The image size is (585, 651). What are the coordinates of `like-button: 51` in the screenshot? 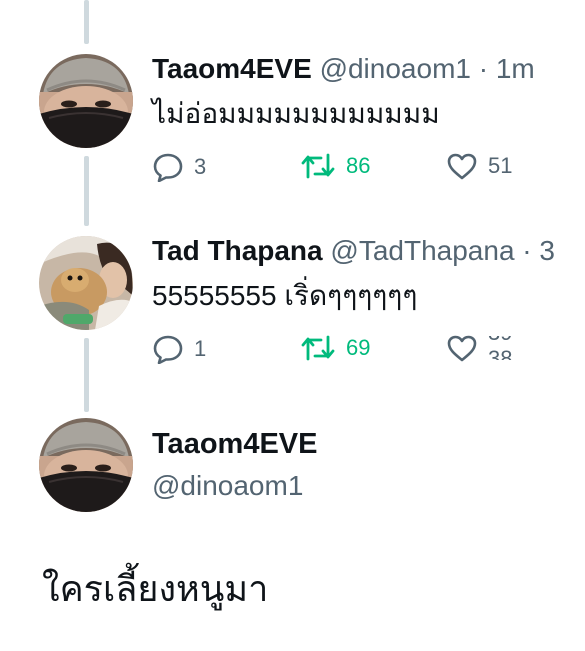 It's located at (479, 166).